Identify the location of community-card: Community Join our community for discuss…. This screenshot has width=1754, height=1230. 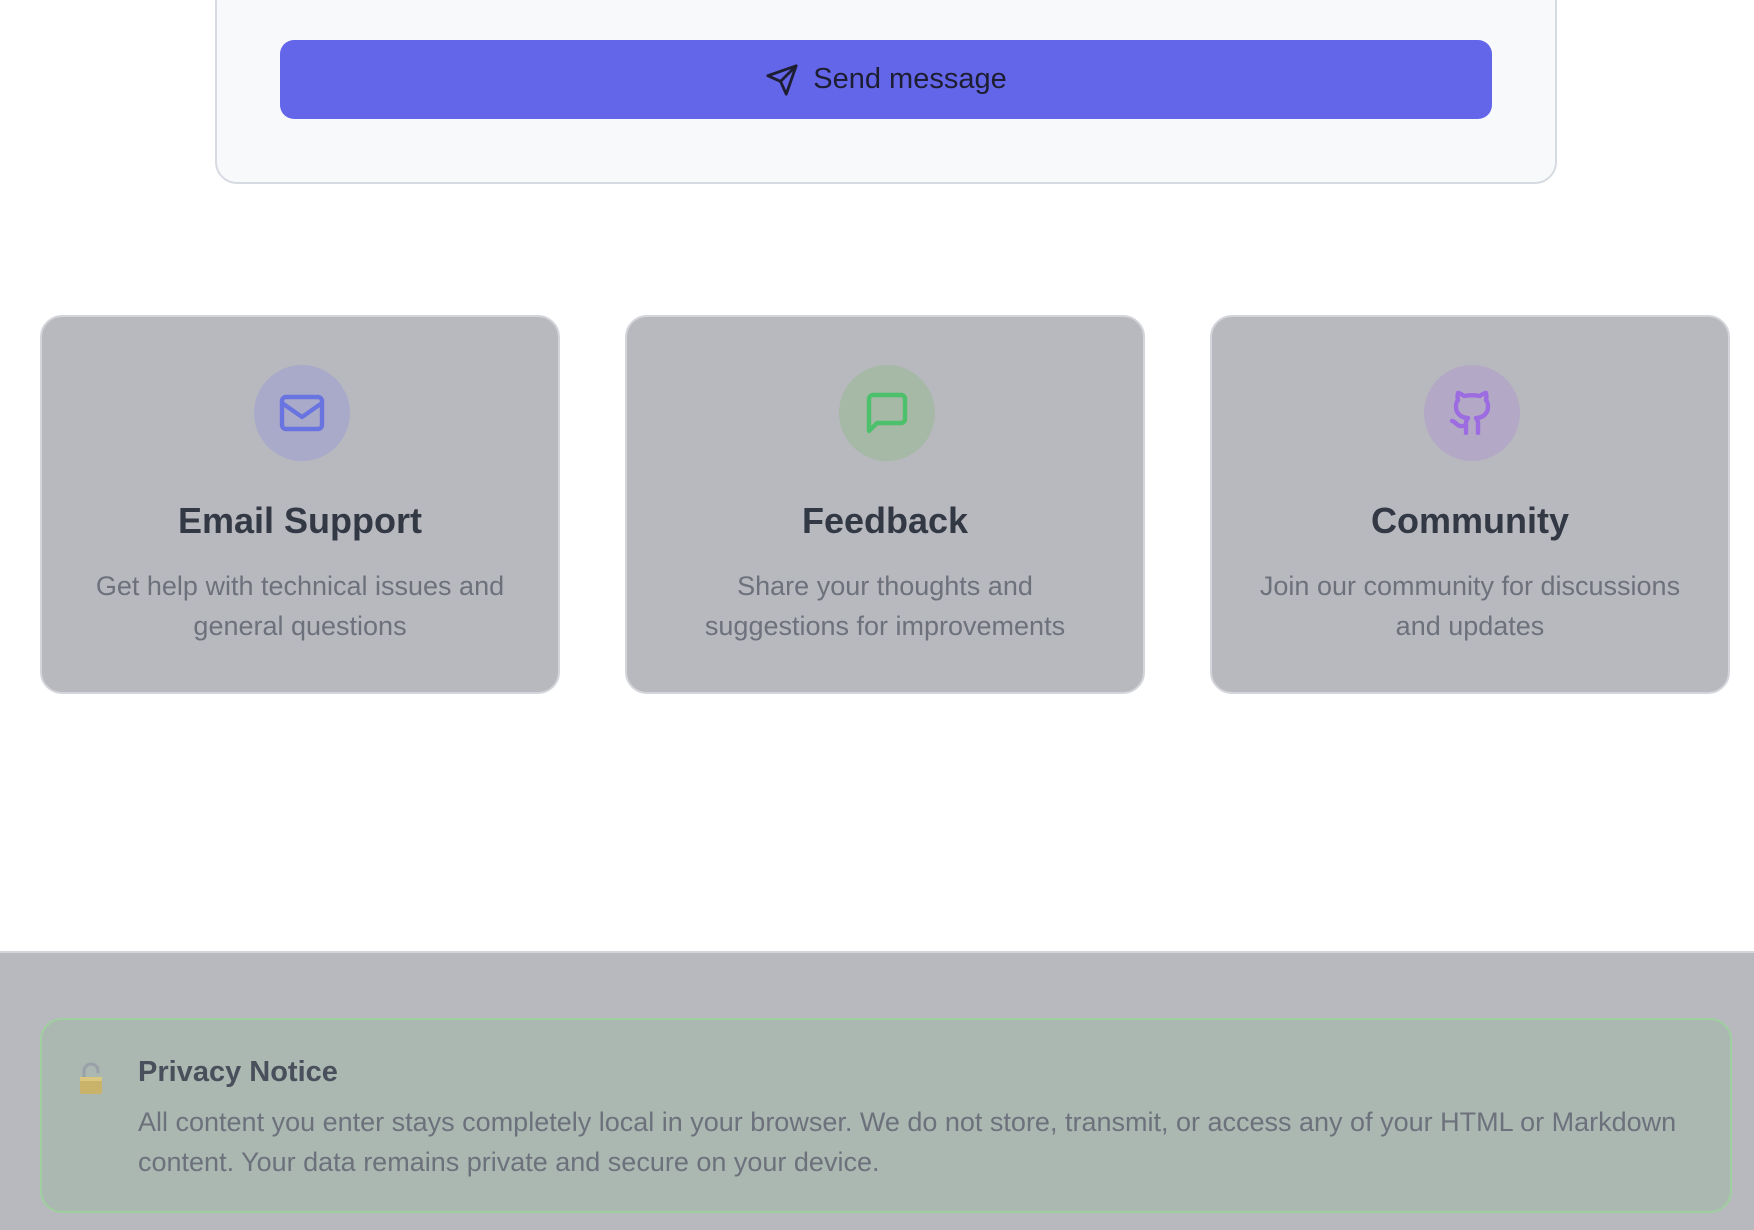
(1470, 504).